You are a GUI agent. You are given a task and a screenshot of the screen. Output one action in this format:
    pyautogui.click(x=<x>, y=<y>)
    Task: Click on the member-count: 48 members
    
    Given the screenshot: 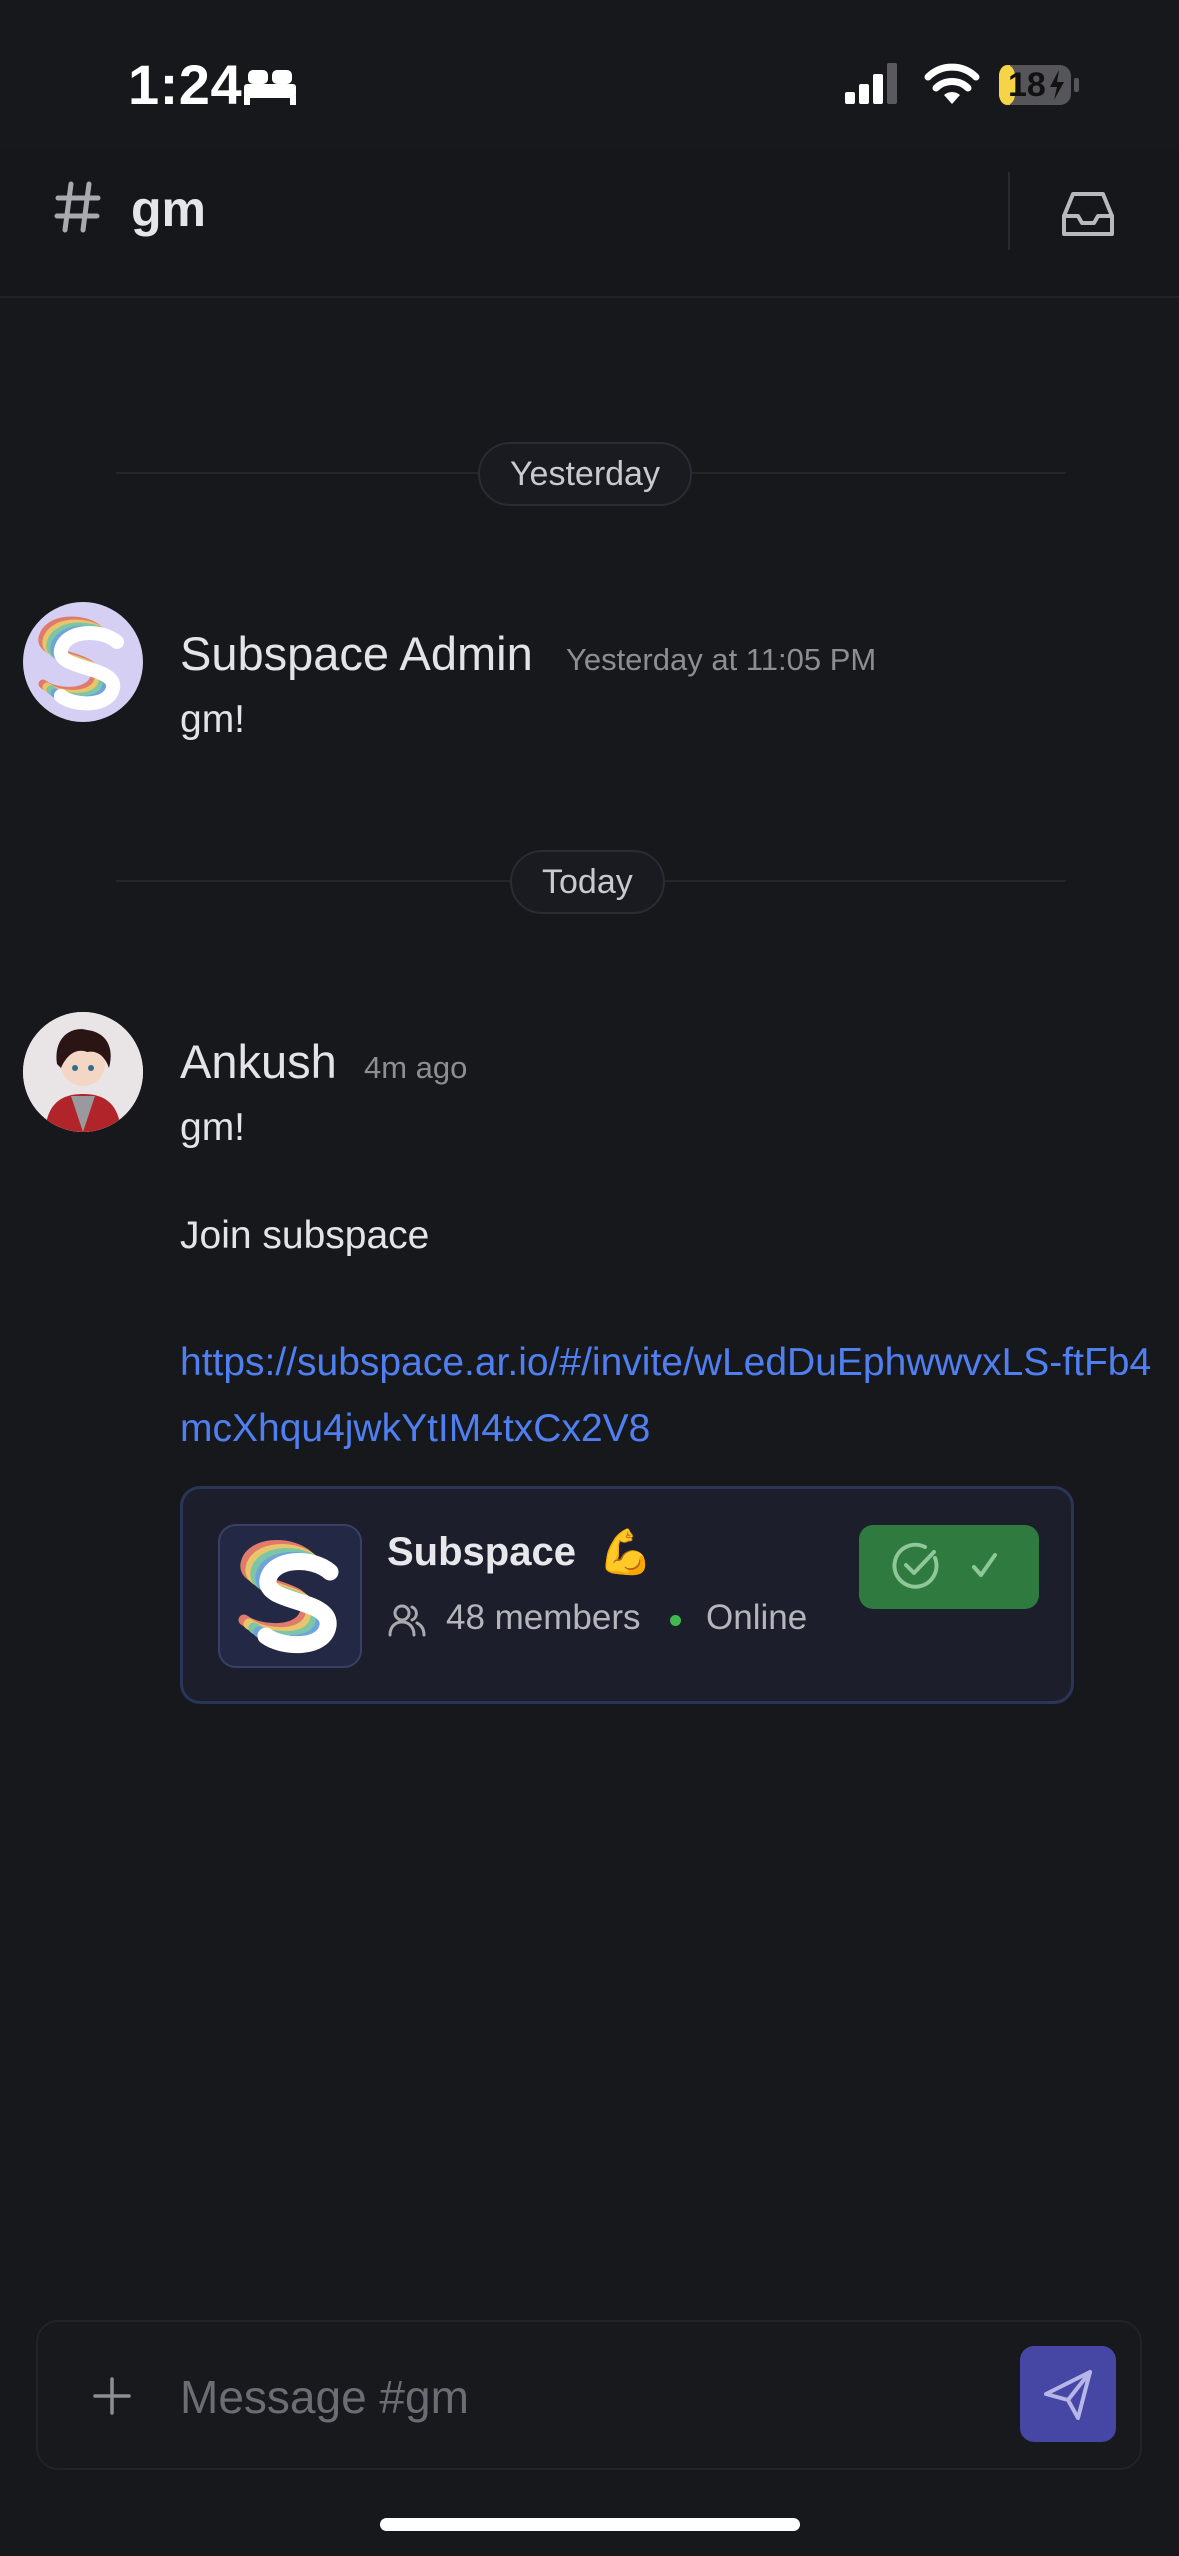 What is the action you would take?
    pyautogui.click(x=543, y=1617)
    